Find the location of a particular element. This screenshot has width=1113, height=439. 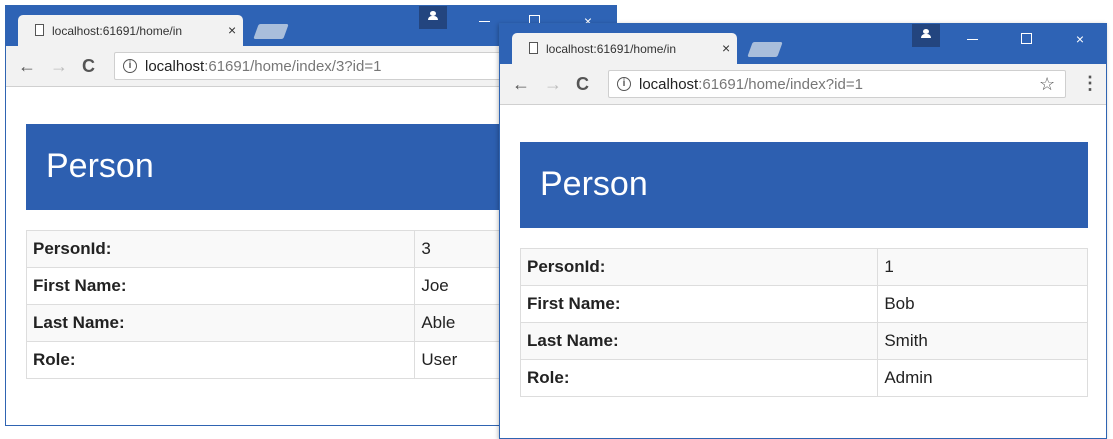

table-row: Role: Admin is located at coordinates (803, 378).